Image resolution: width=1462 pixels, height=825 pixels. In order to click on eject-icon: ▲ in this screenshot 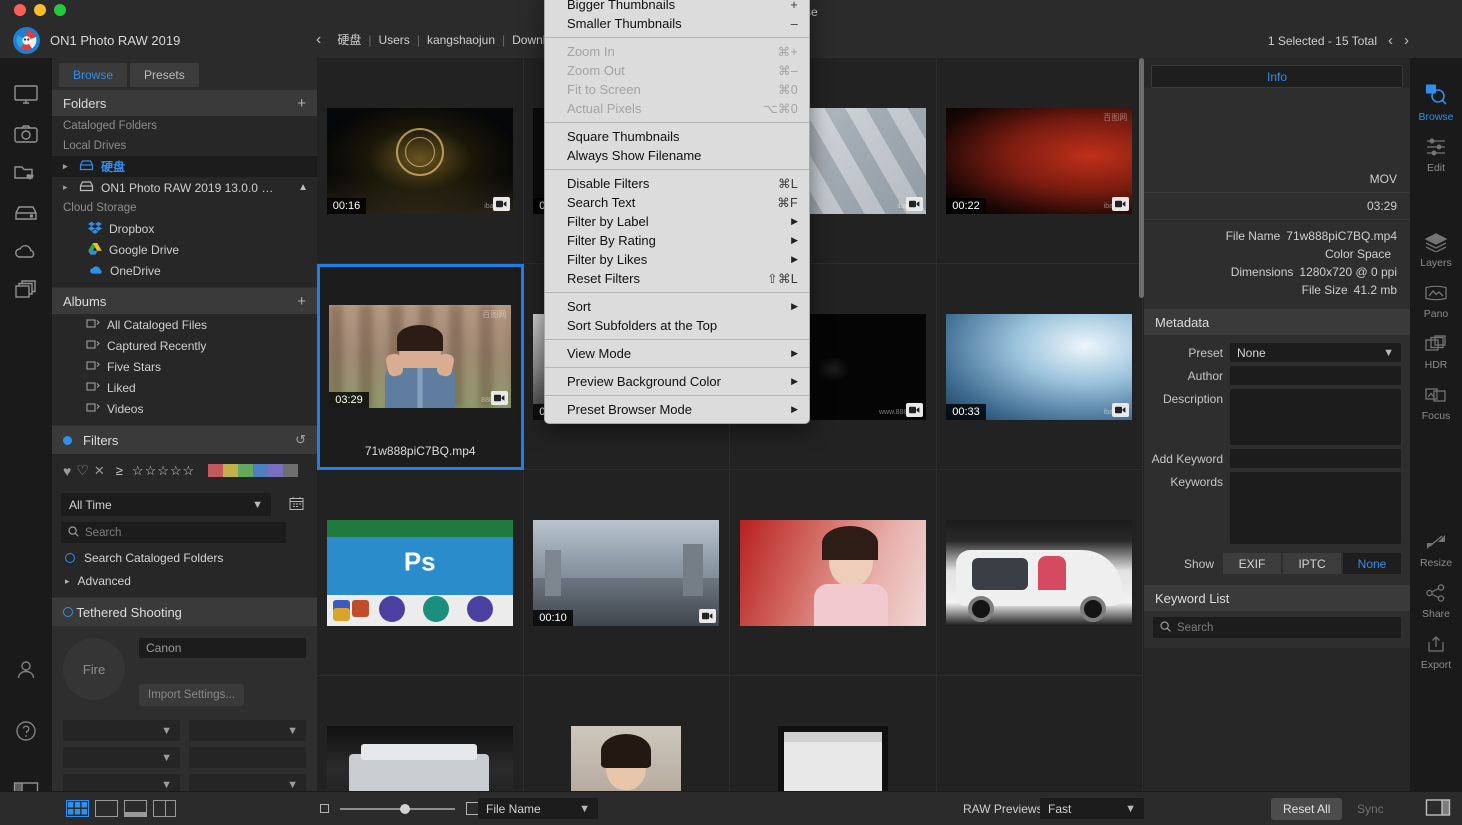, I will do `click(303, 187)`.